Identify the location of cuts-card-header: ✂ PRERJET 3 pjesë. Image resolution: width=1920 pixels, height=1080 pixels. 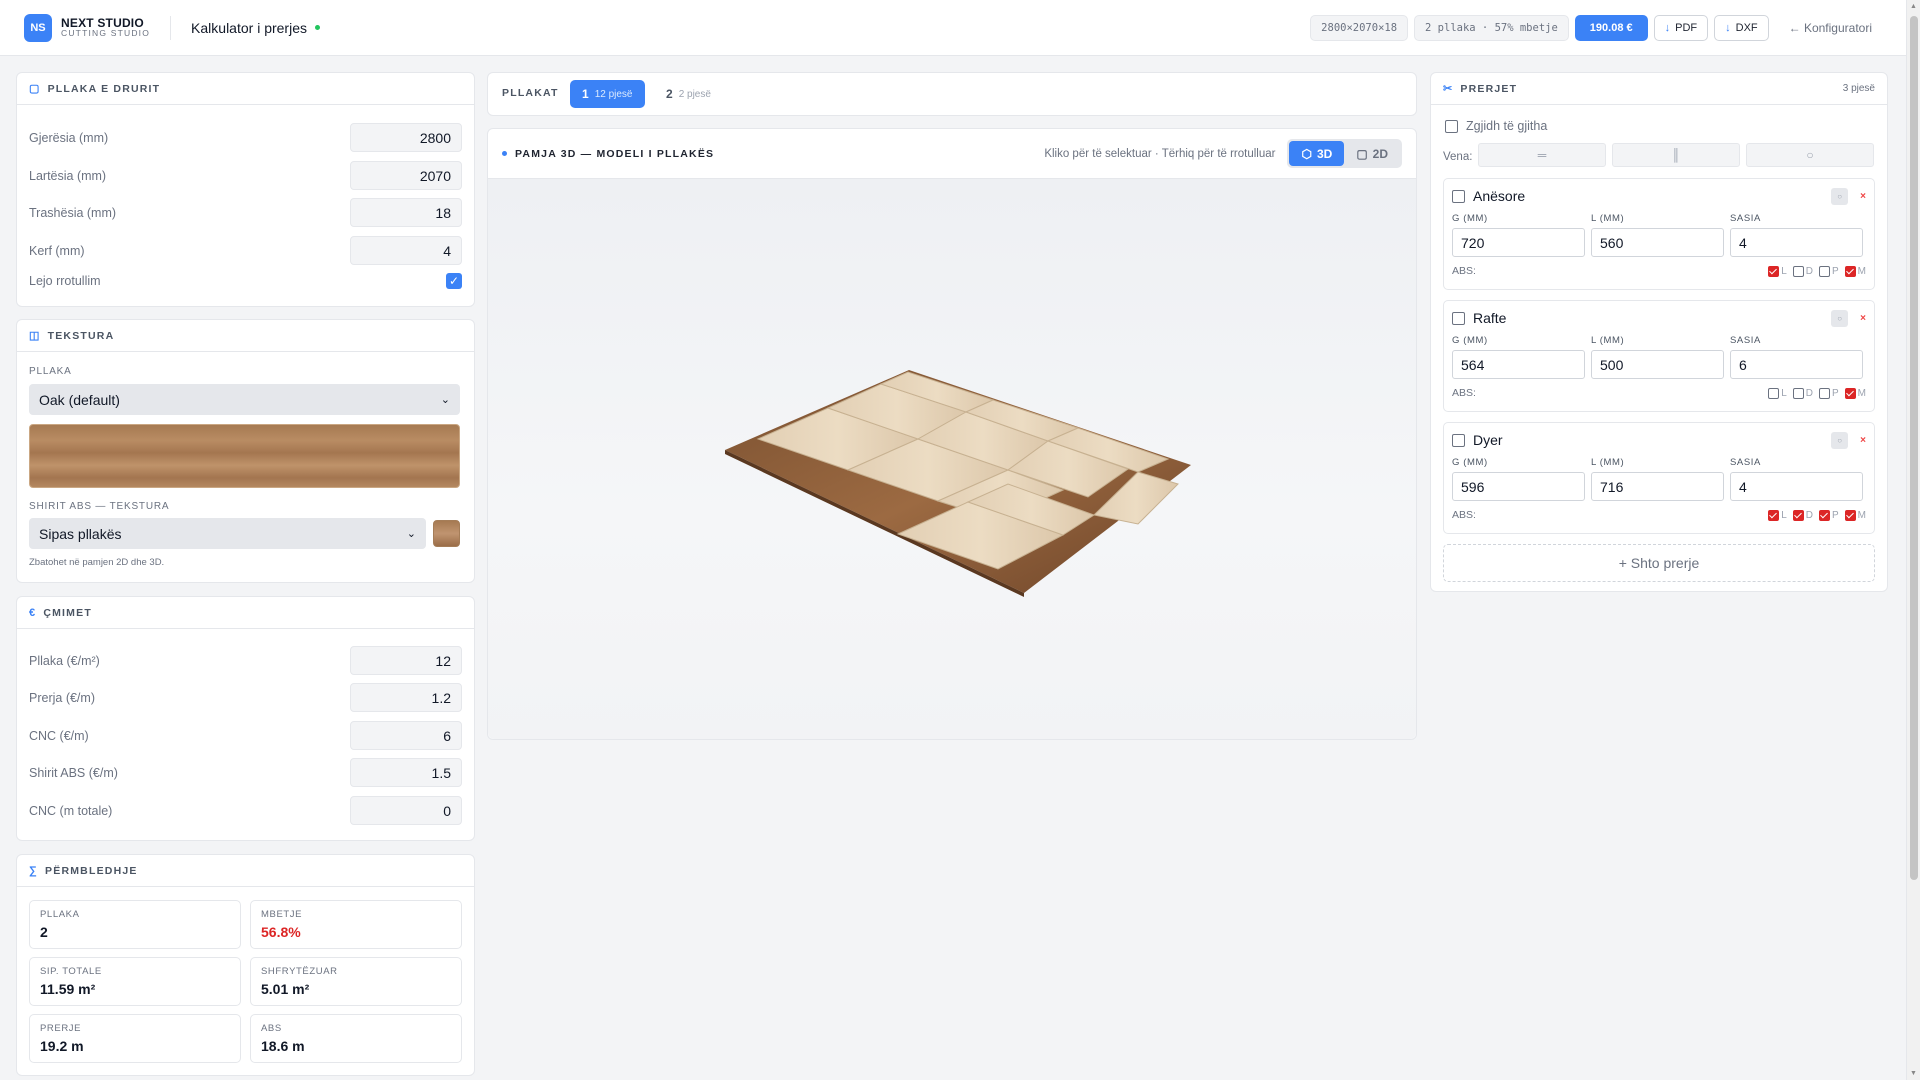
(1659, 89).